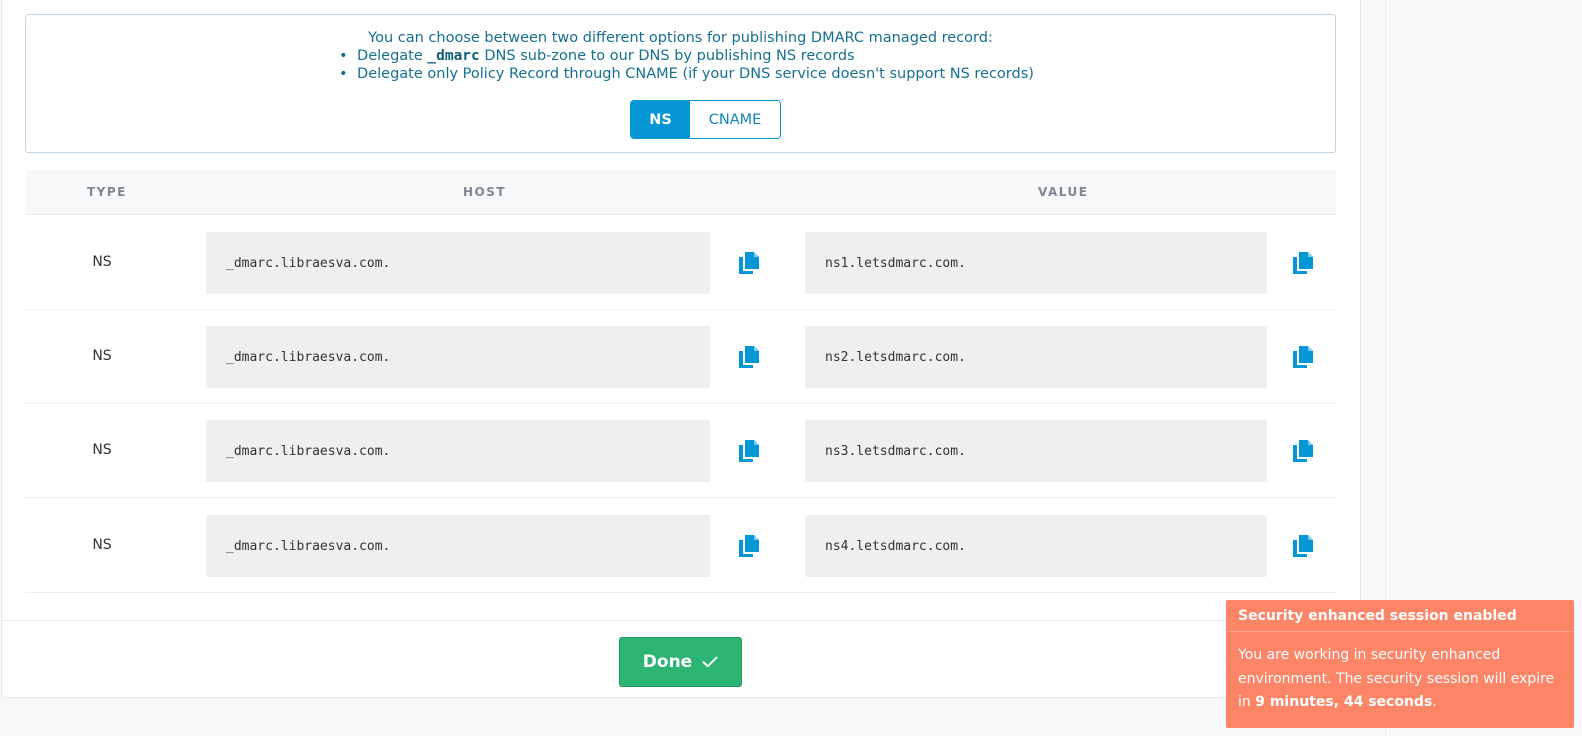 The image size is (1582, 736). What do you see at coordinates (667, 662) in the screenshot?
I see `done-button-label: Done` at bounding box center [667, 662].